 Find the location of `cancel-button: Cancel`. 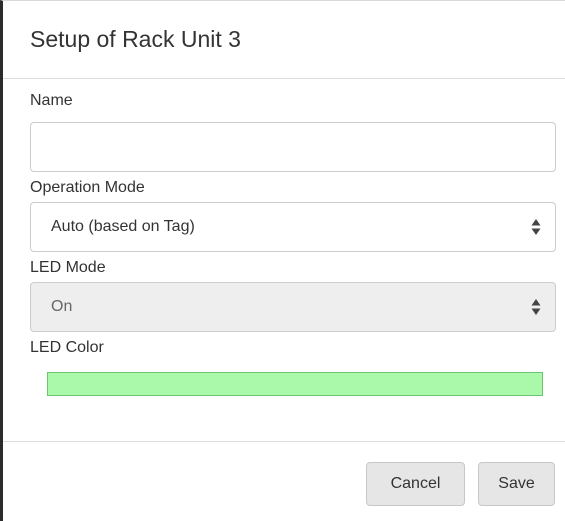

cancel-button: Cancel is located at coordinates (415, 484).